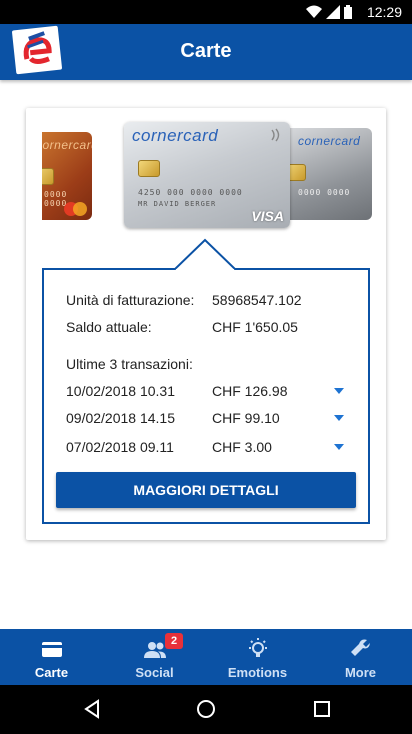  Describe the element at coordinates (129, 364) in the screenshot. I see `transactions-label: Ultime 3 transazioni:` at that location.